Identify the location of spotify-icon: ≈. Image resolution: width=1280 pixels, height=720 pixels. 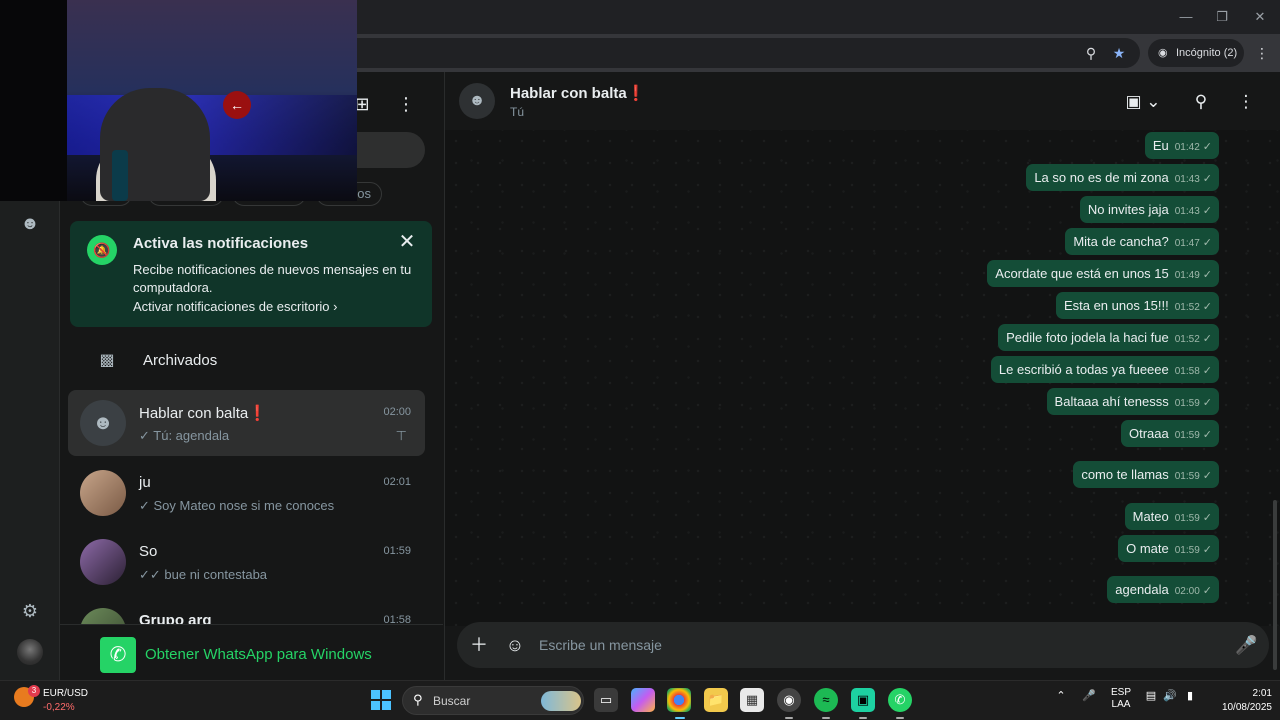
(826, 700).